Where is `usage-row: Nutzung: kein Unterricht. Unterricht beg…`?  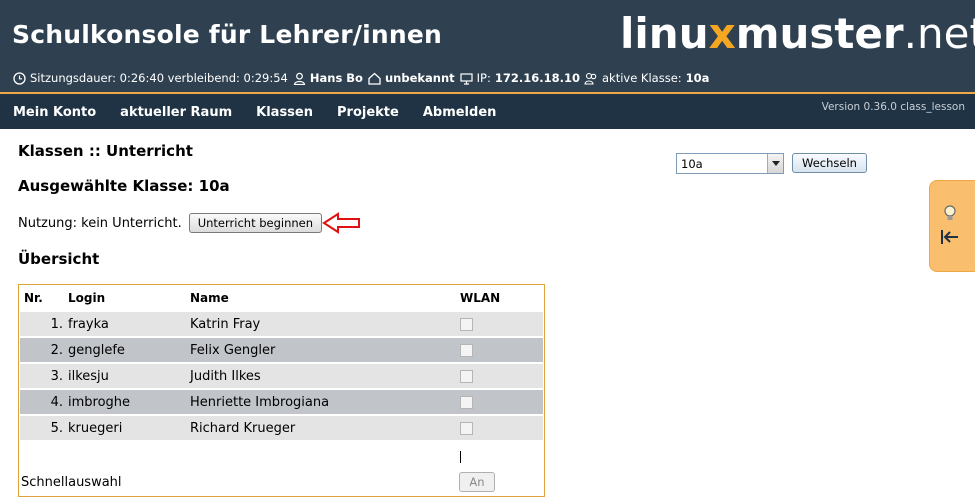 usage-row: Nutzung: kein Unterricht. Unterricht beg… is located at coordinates (170, 223).